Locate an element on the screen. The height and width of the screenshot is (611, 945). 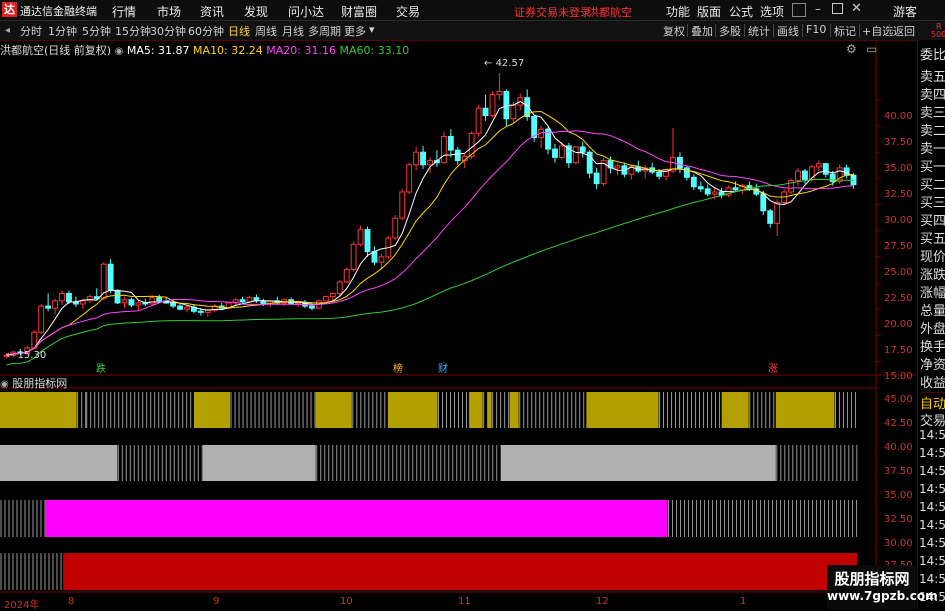
menu-functions: 功能 is located at coordinates (678, 11).